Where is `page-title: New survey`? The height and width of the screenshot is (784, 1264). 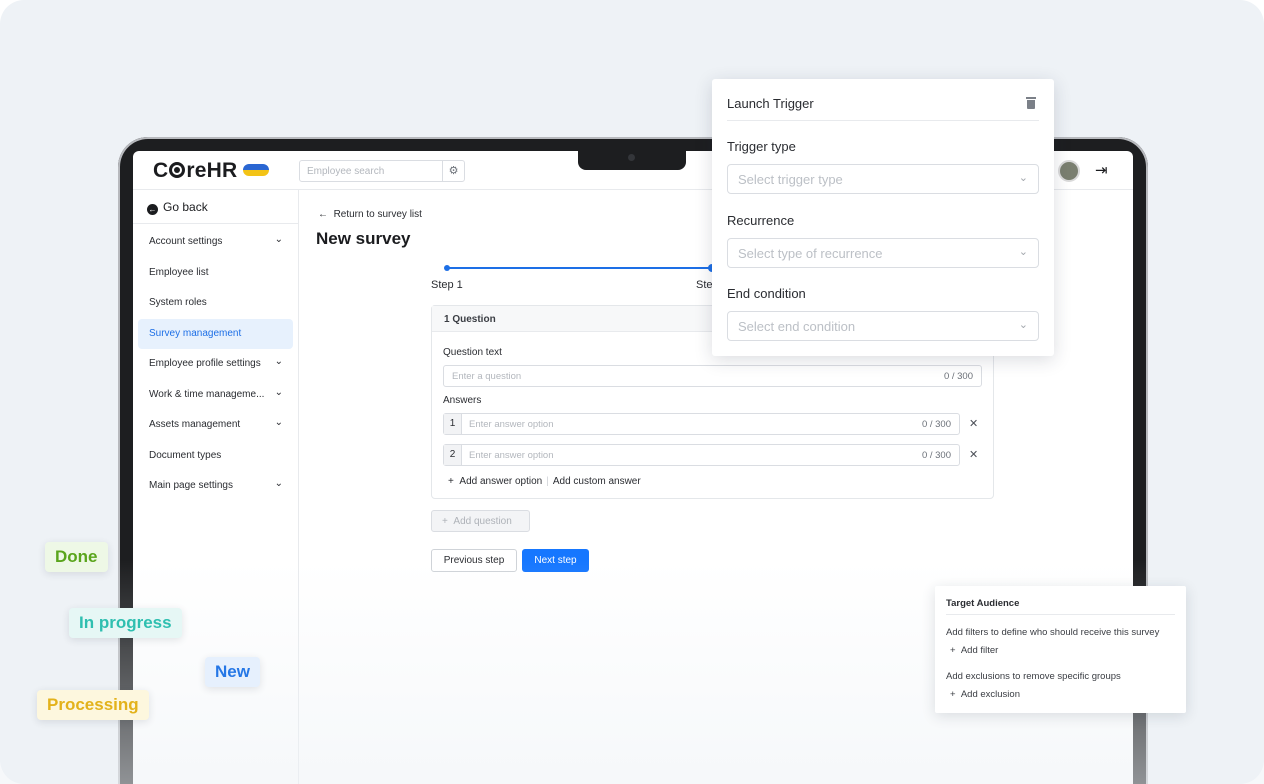
page-title: New survey is located at coordinates (363, 238).